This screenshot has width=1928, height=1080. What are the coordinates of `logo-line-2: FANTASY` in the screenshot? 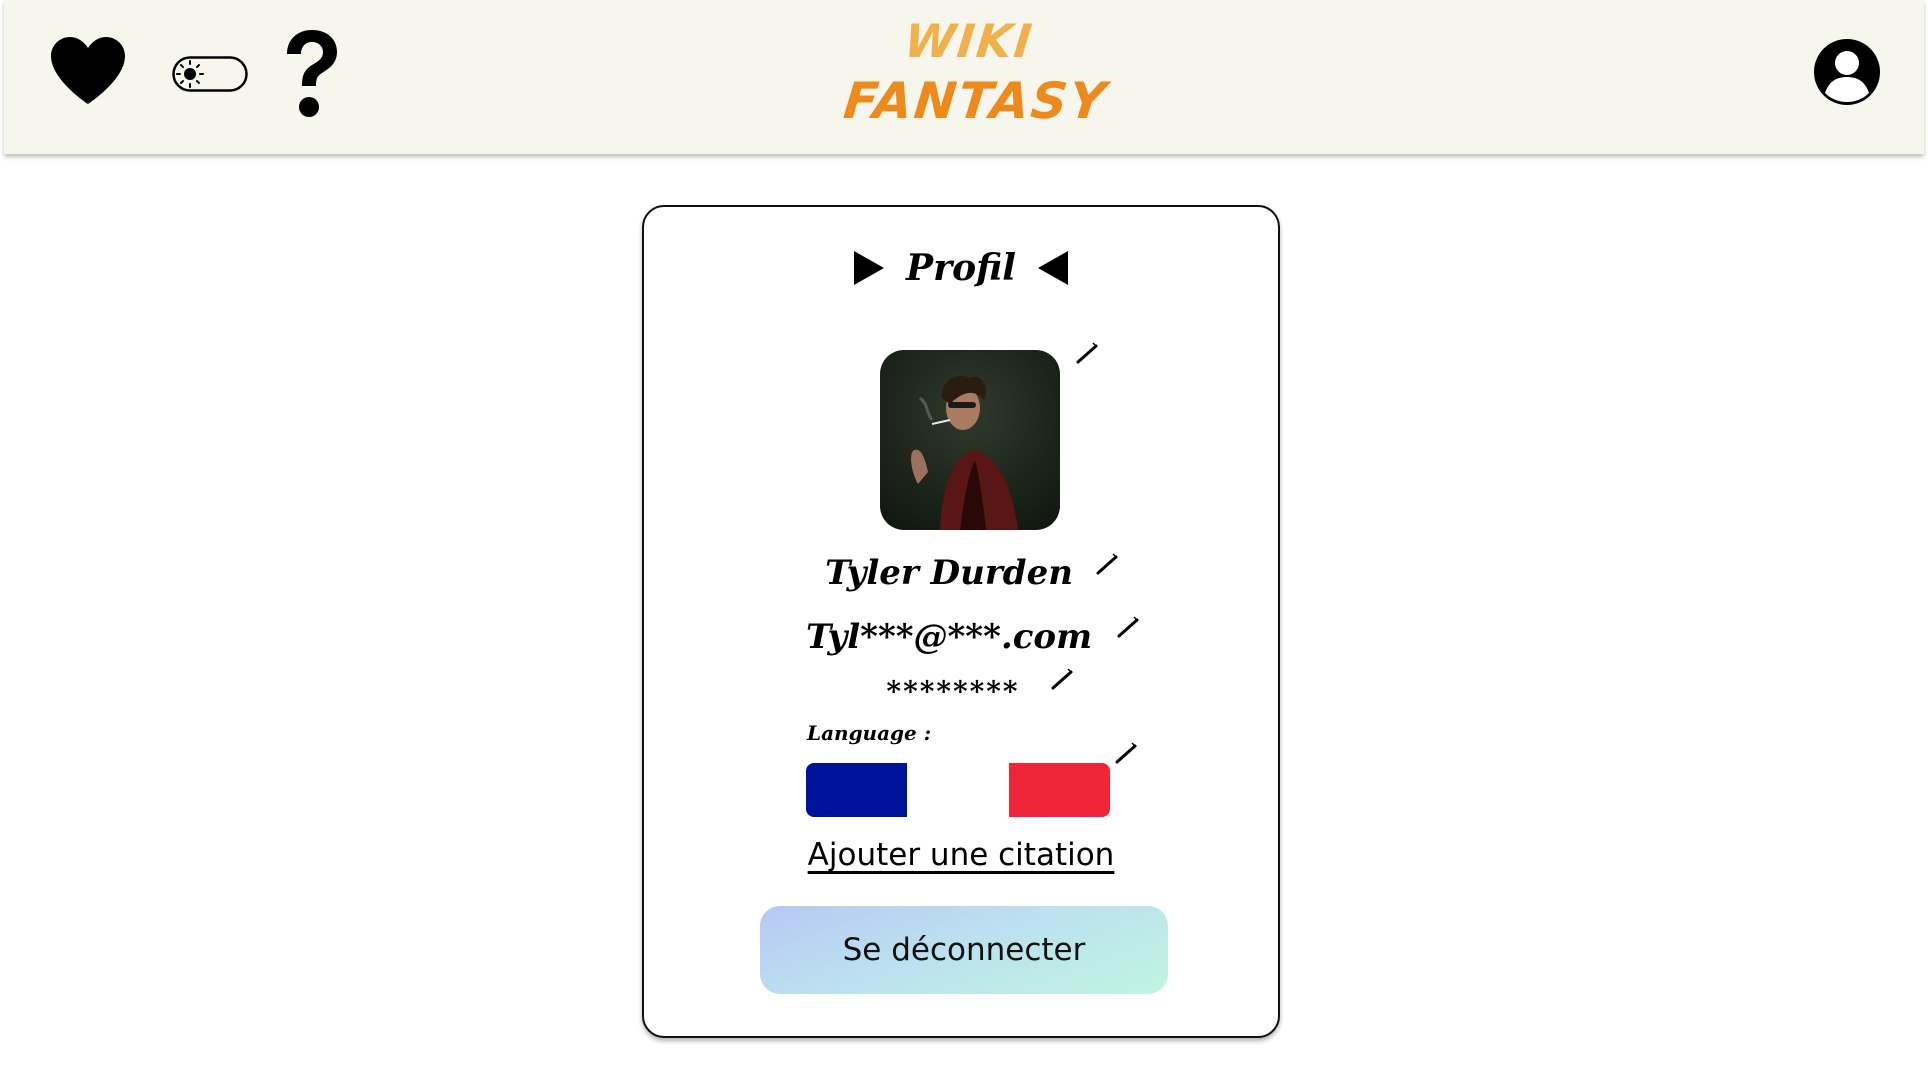 It's located at (975, 101).